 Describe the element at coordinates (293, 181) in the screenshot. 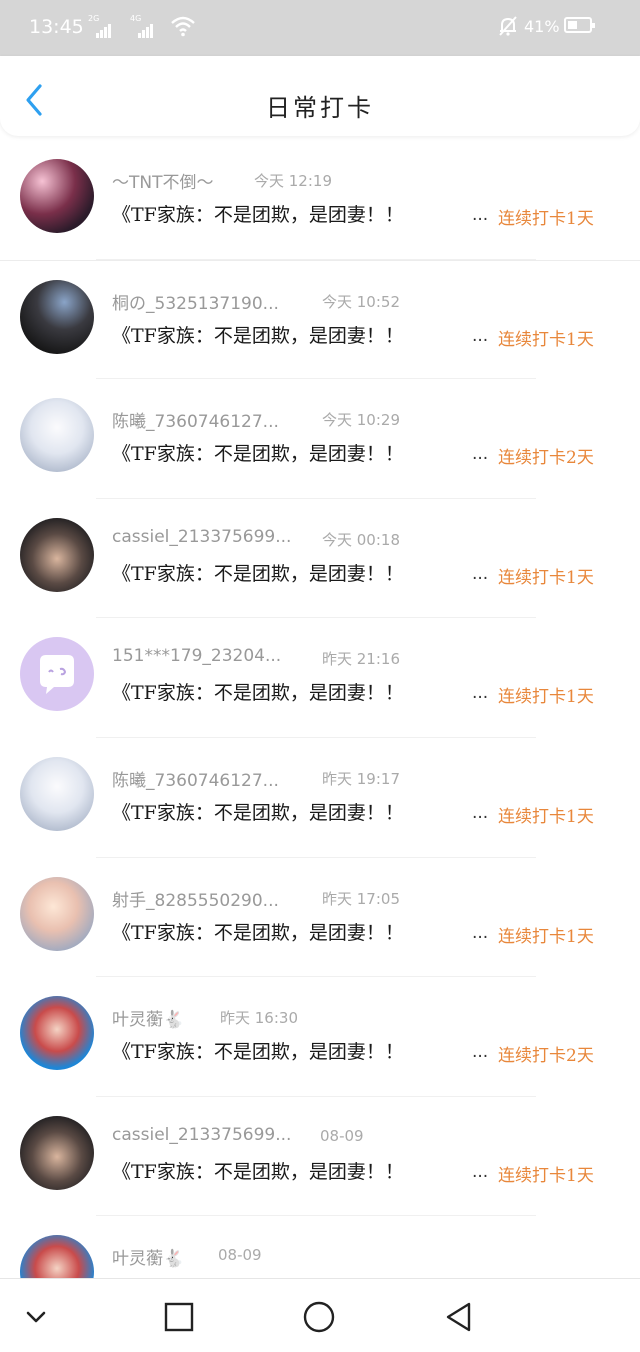

I see `checkin-time: 今天 12:19` at that location.